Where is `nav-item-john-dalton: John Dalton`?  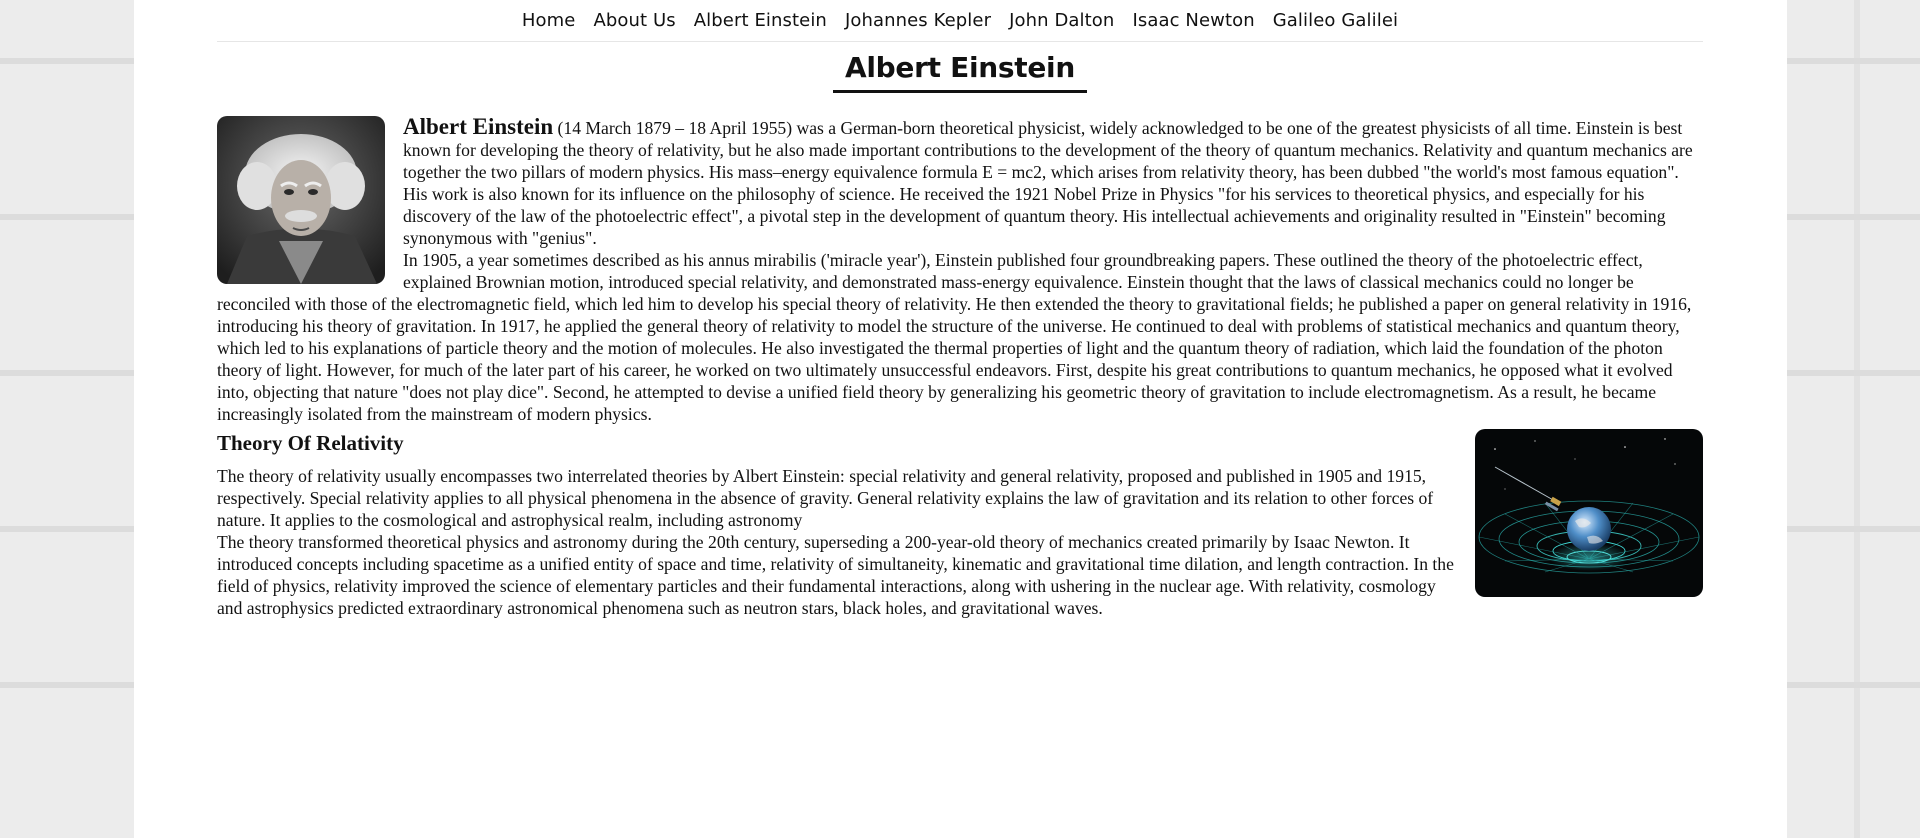 nav-item-john-dalton: John Dalton is located at coordinates (1061, 20).